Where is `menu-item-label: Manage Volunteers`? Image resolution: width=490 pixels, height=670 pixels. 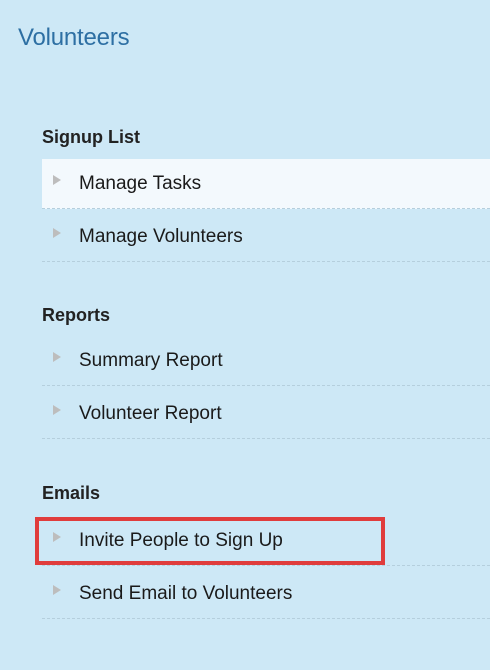
menu-item-label: Manage Volunteers is located at coordinates (161, 236).